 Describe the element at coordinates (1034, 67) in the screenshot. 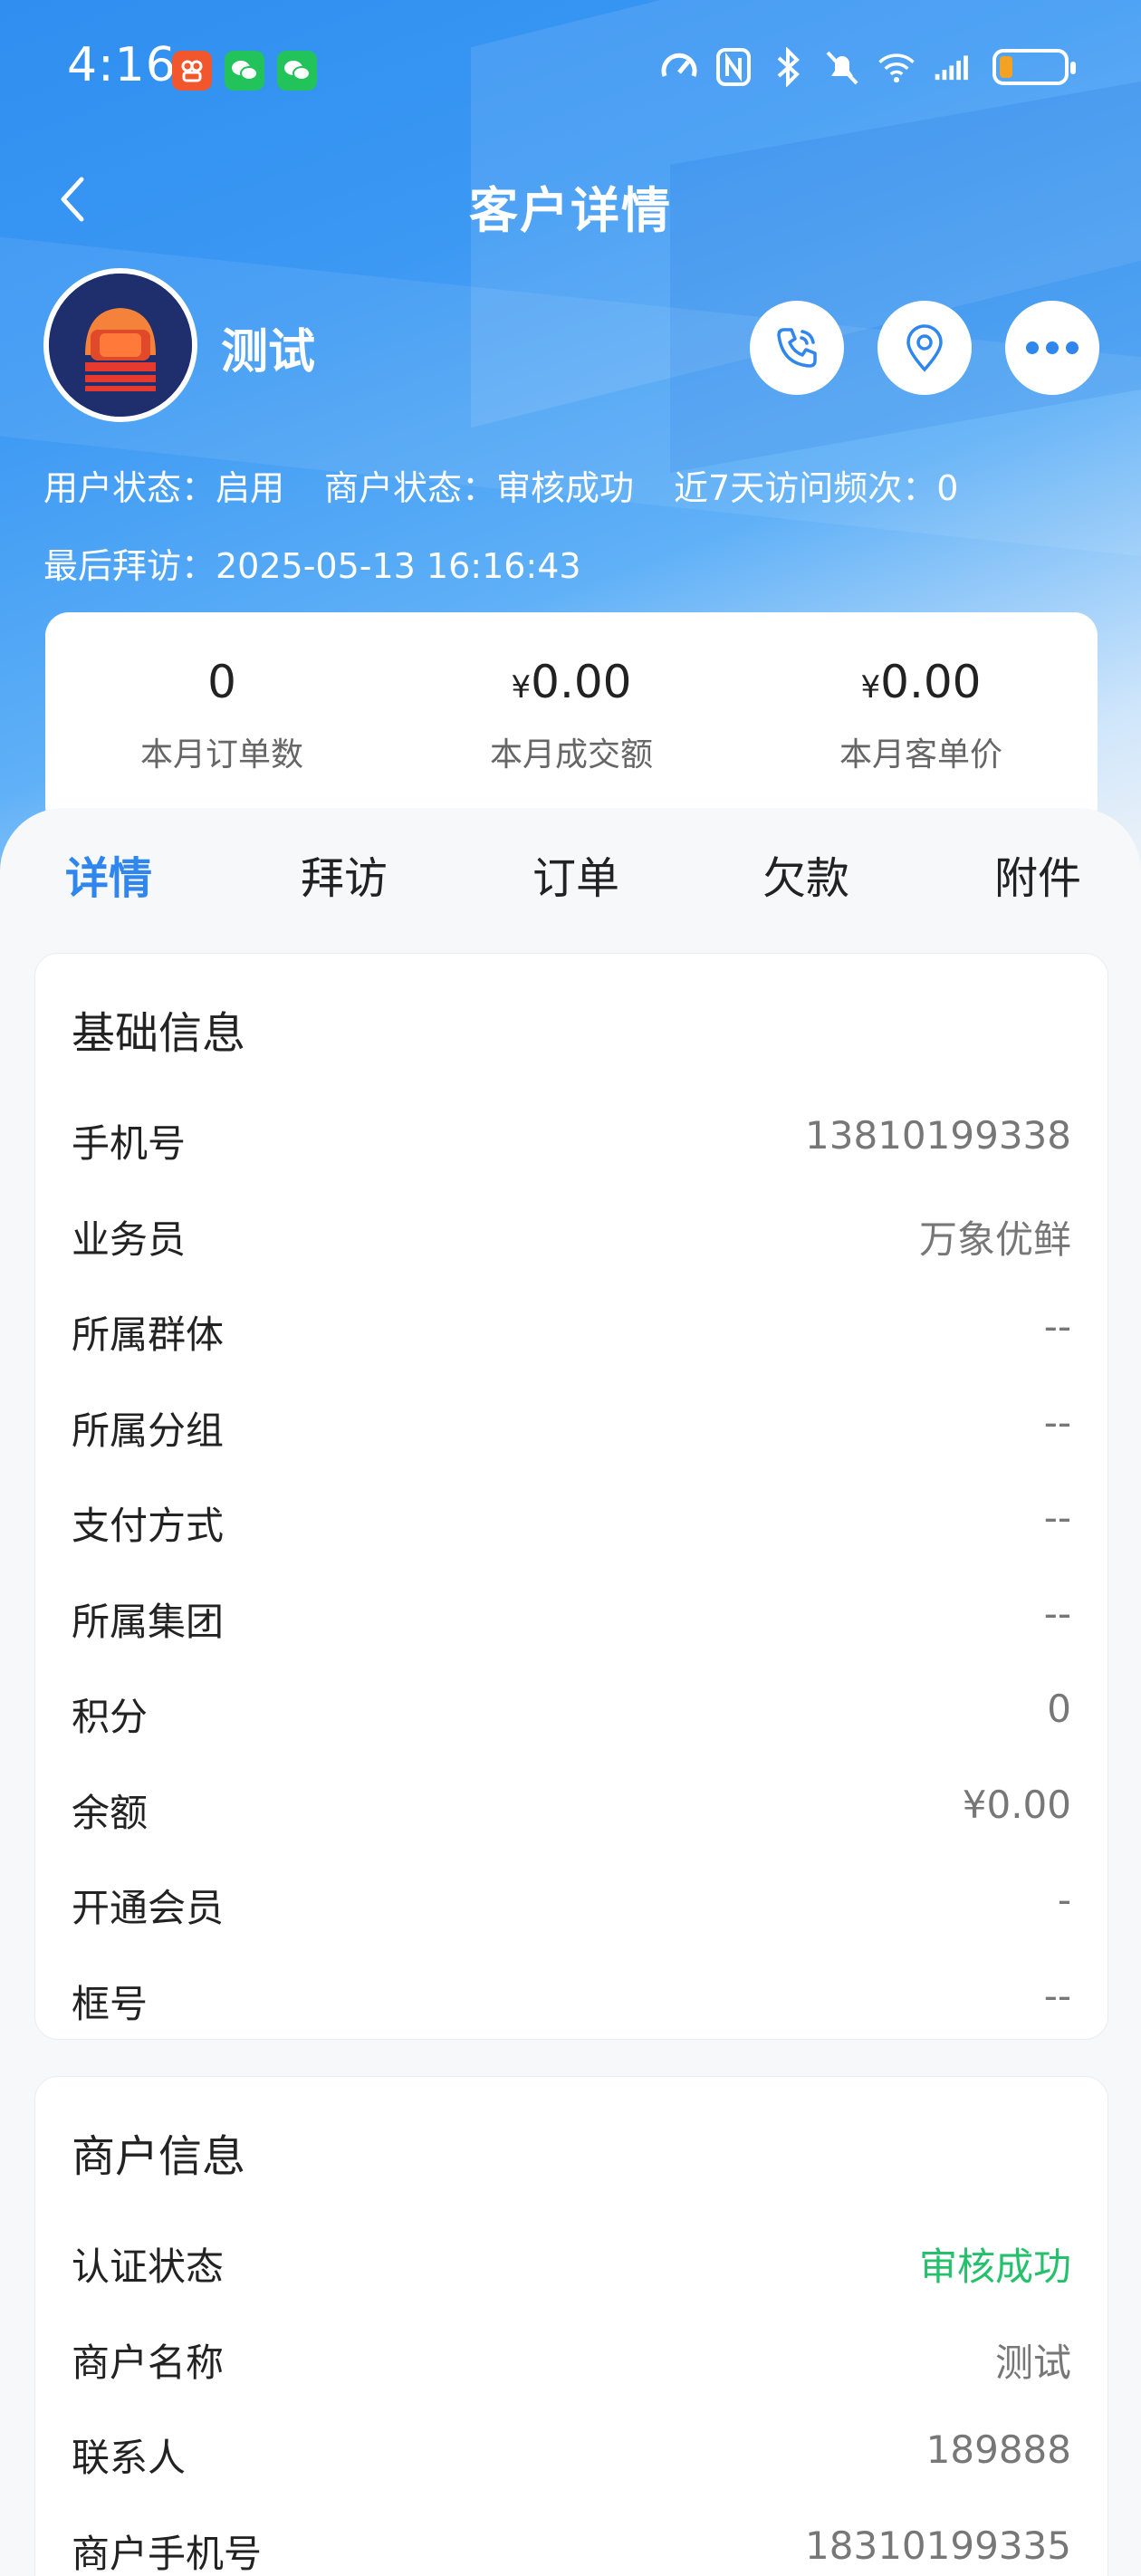

I see `battery-icon` at that location.